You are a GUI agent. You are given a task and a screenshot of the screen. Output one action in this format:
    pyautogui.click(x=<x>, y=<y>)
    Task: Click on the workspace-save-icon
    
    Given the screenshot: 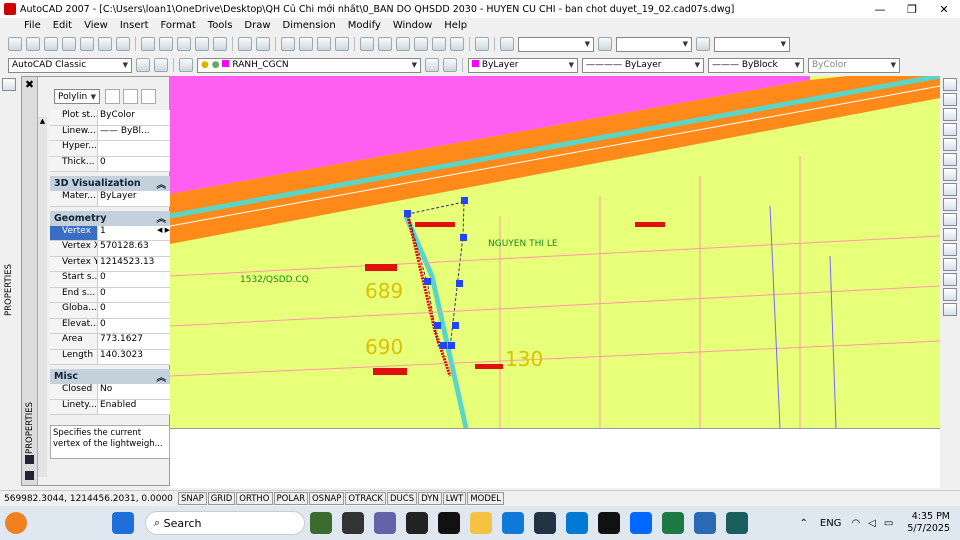 What is the action you would take?
    pyautogui.click(x=161, y=65)
    